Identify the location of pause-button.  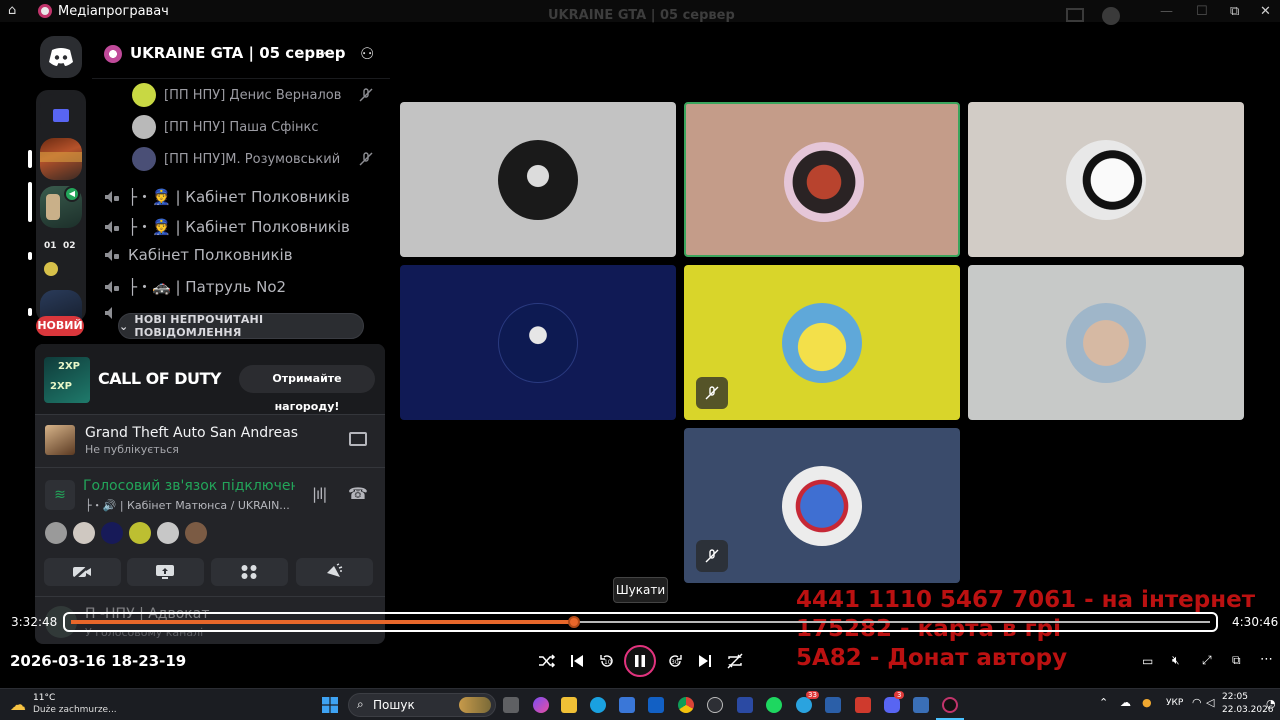
(640, 661).